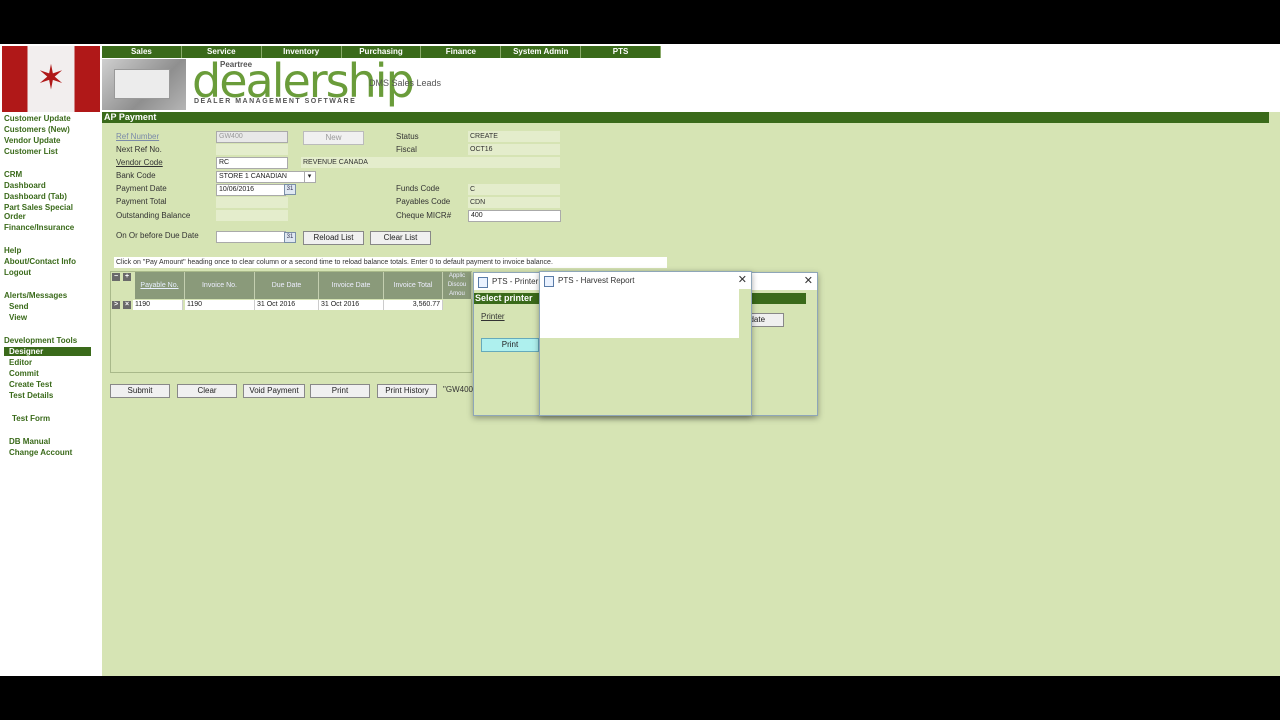 The width and height of the screenshot is (1280, 720). I want to click on menu-system-admin: System Admin, so click(541, 52).